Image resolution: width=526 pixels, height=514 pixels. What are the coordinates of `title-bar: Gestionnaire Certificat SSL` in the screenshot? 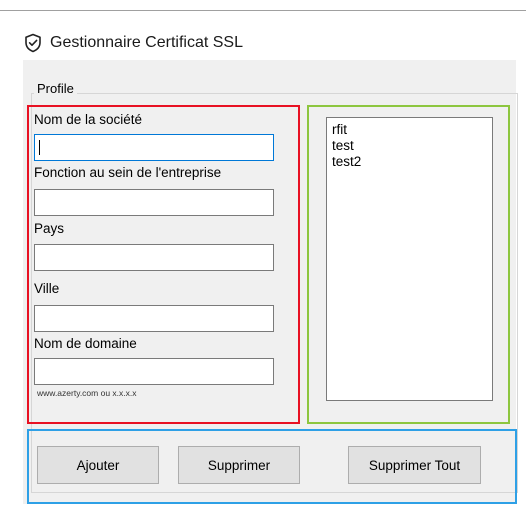 It's located at (263, 32).